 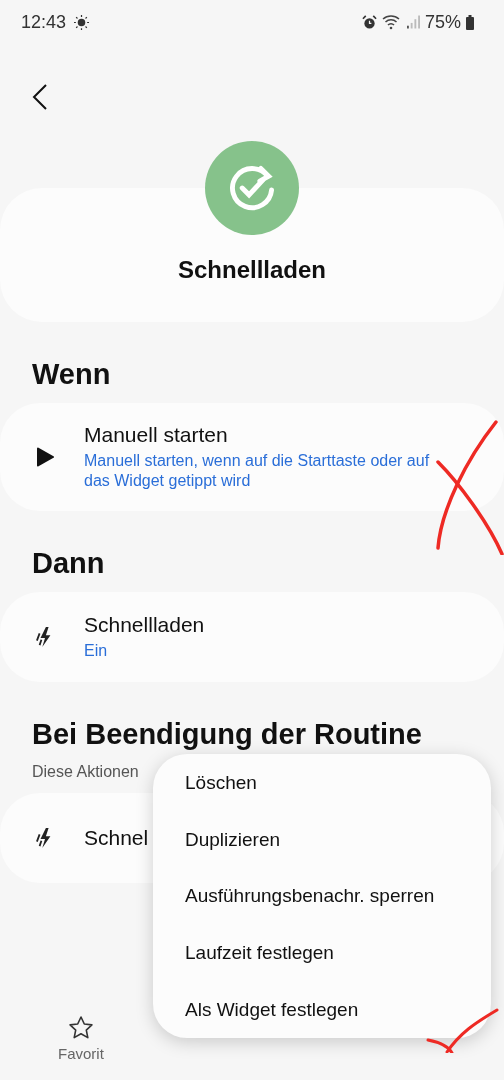 What do you see at coordinates (322, 1009) in the screenshot?
I see `menu-item: Als Widget festlegen` at bounding box center [322, 1009].